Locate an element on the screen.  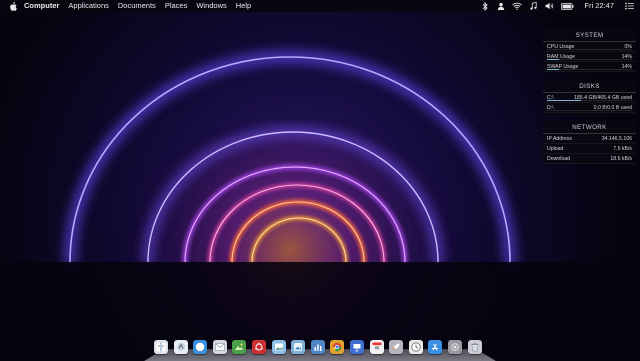
upload-value: 7.5 kB/s is located at coordinates (622, 148).